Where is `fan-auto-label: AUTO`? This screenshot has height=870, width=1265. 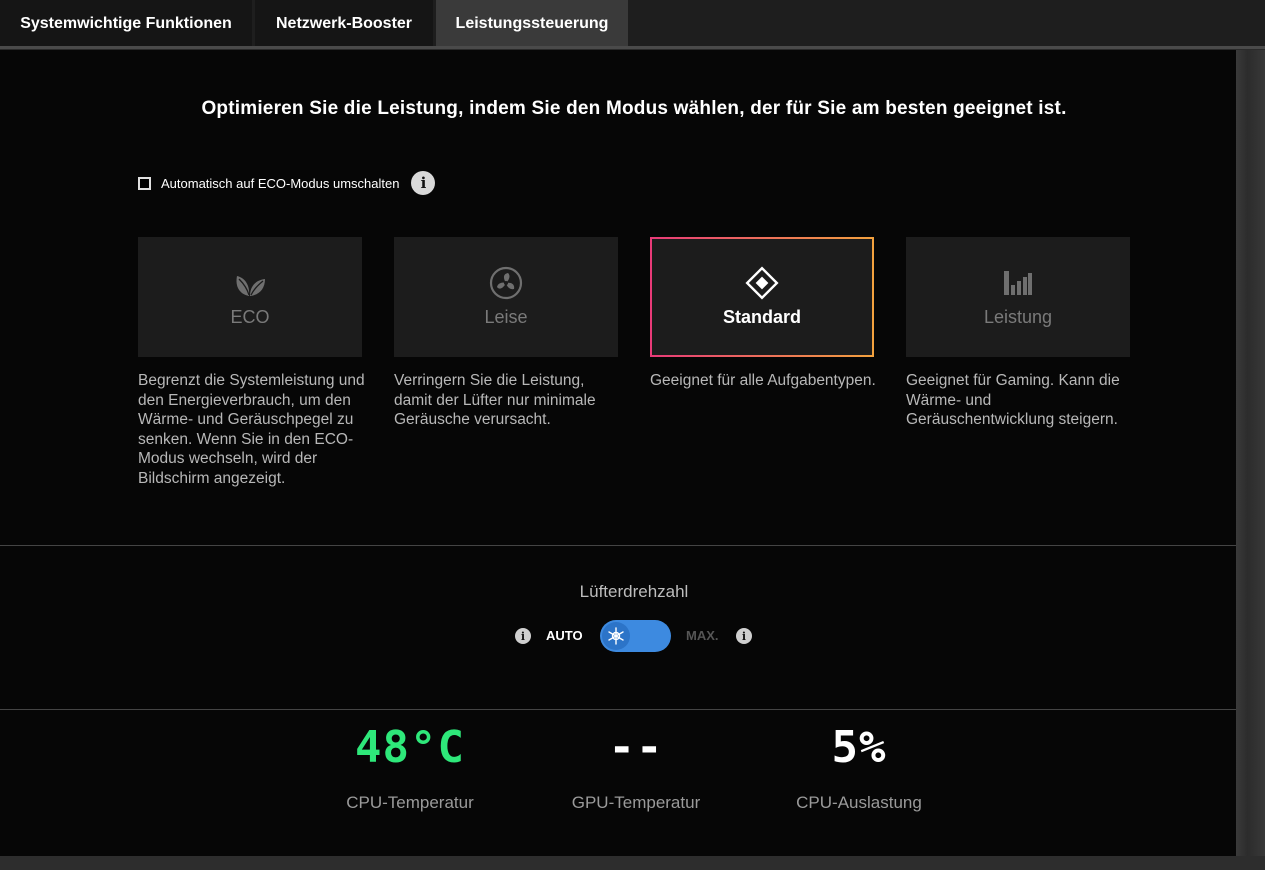
fan-auto-label: AUTO is located at coordinates (564, 635).